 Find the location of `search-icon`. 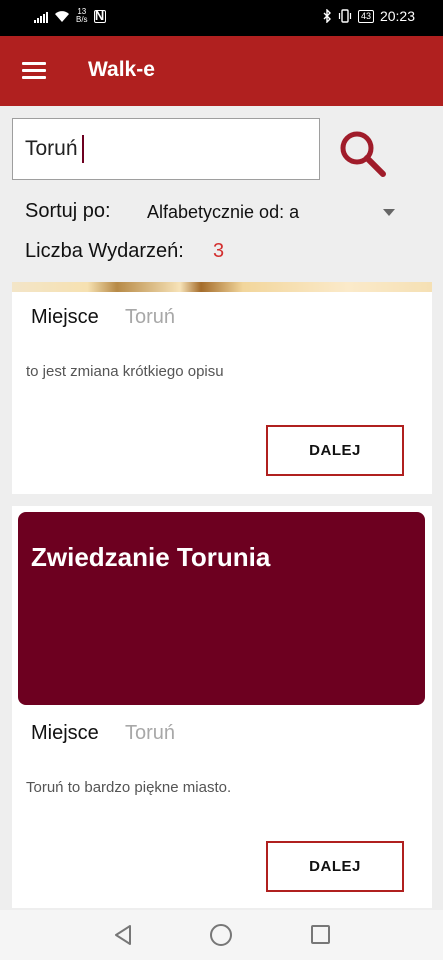

search-icon is located at coordinates (363, 154).